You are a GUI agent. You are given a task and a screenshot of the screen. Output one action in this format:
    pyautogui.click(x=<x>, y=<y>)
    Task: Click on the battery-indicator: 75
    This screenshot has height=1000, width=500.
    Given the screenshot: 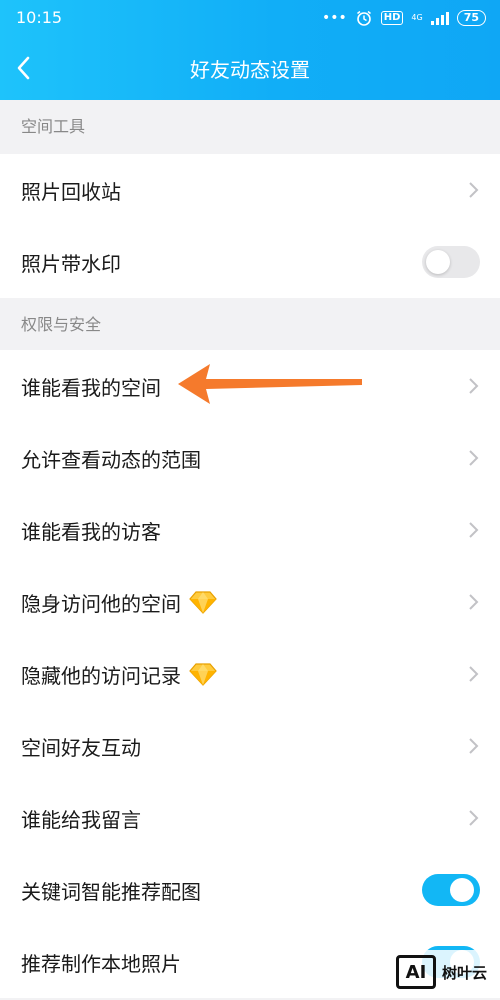 What is the action you would take?
    pyautogui.click(x=471, y=18)
    